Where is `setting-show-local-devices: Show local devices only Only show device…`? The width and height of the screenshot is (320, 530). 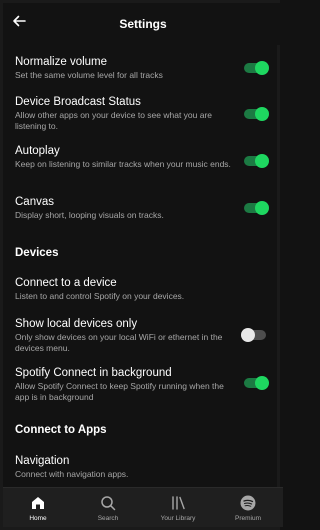 setting-show-local-devices: Show local devices only Only show device… is located at coordinates (143, 335).